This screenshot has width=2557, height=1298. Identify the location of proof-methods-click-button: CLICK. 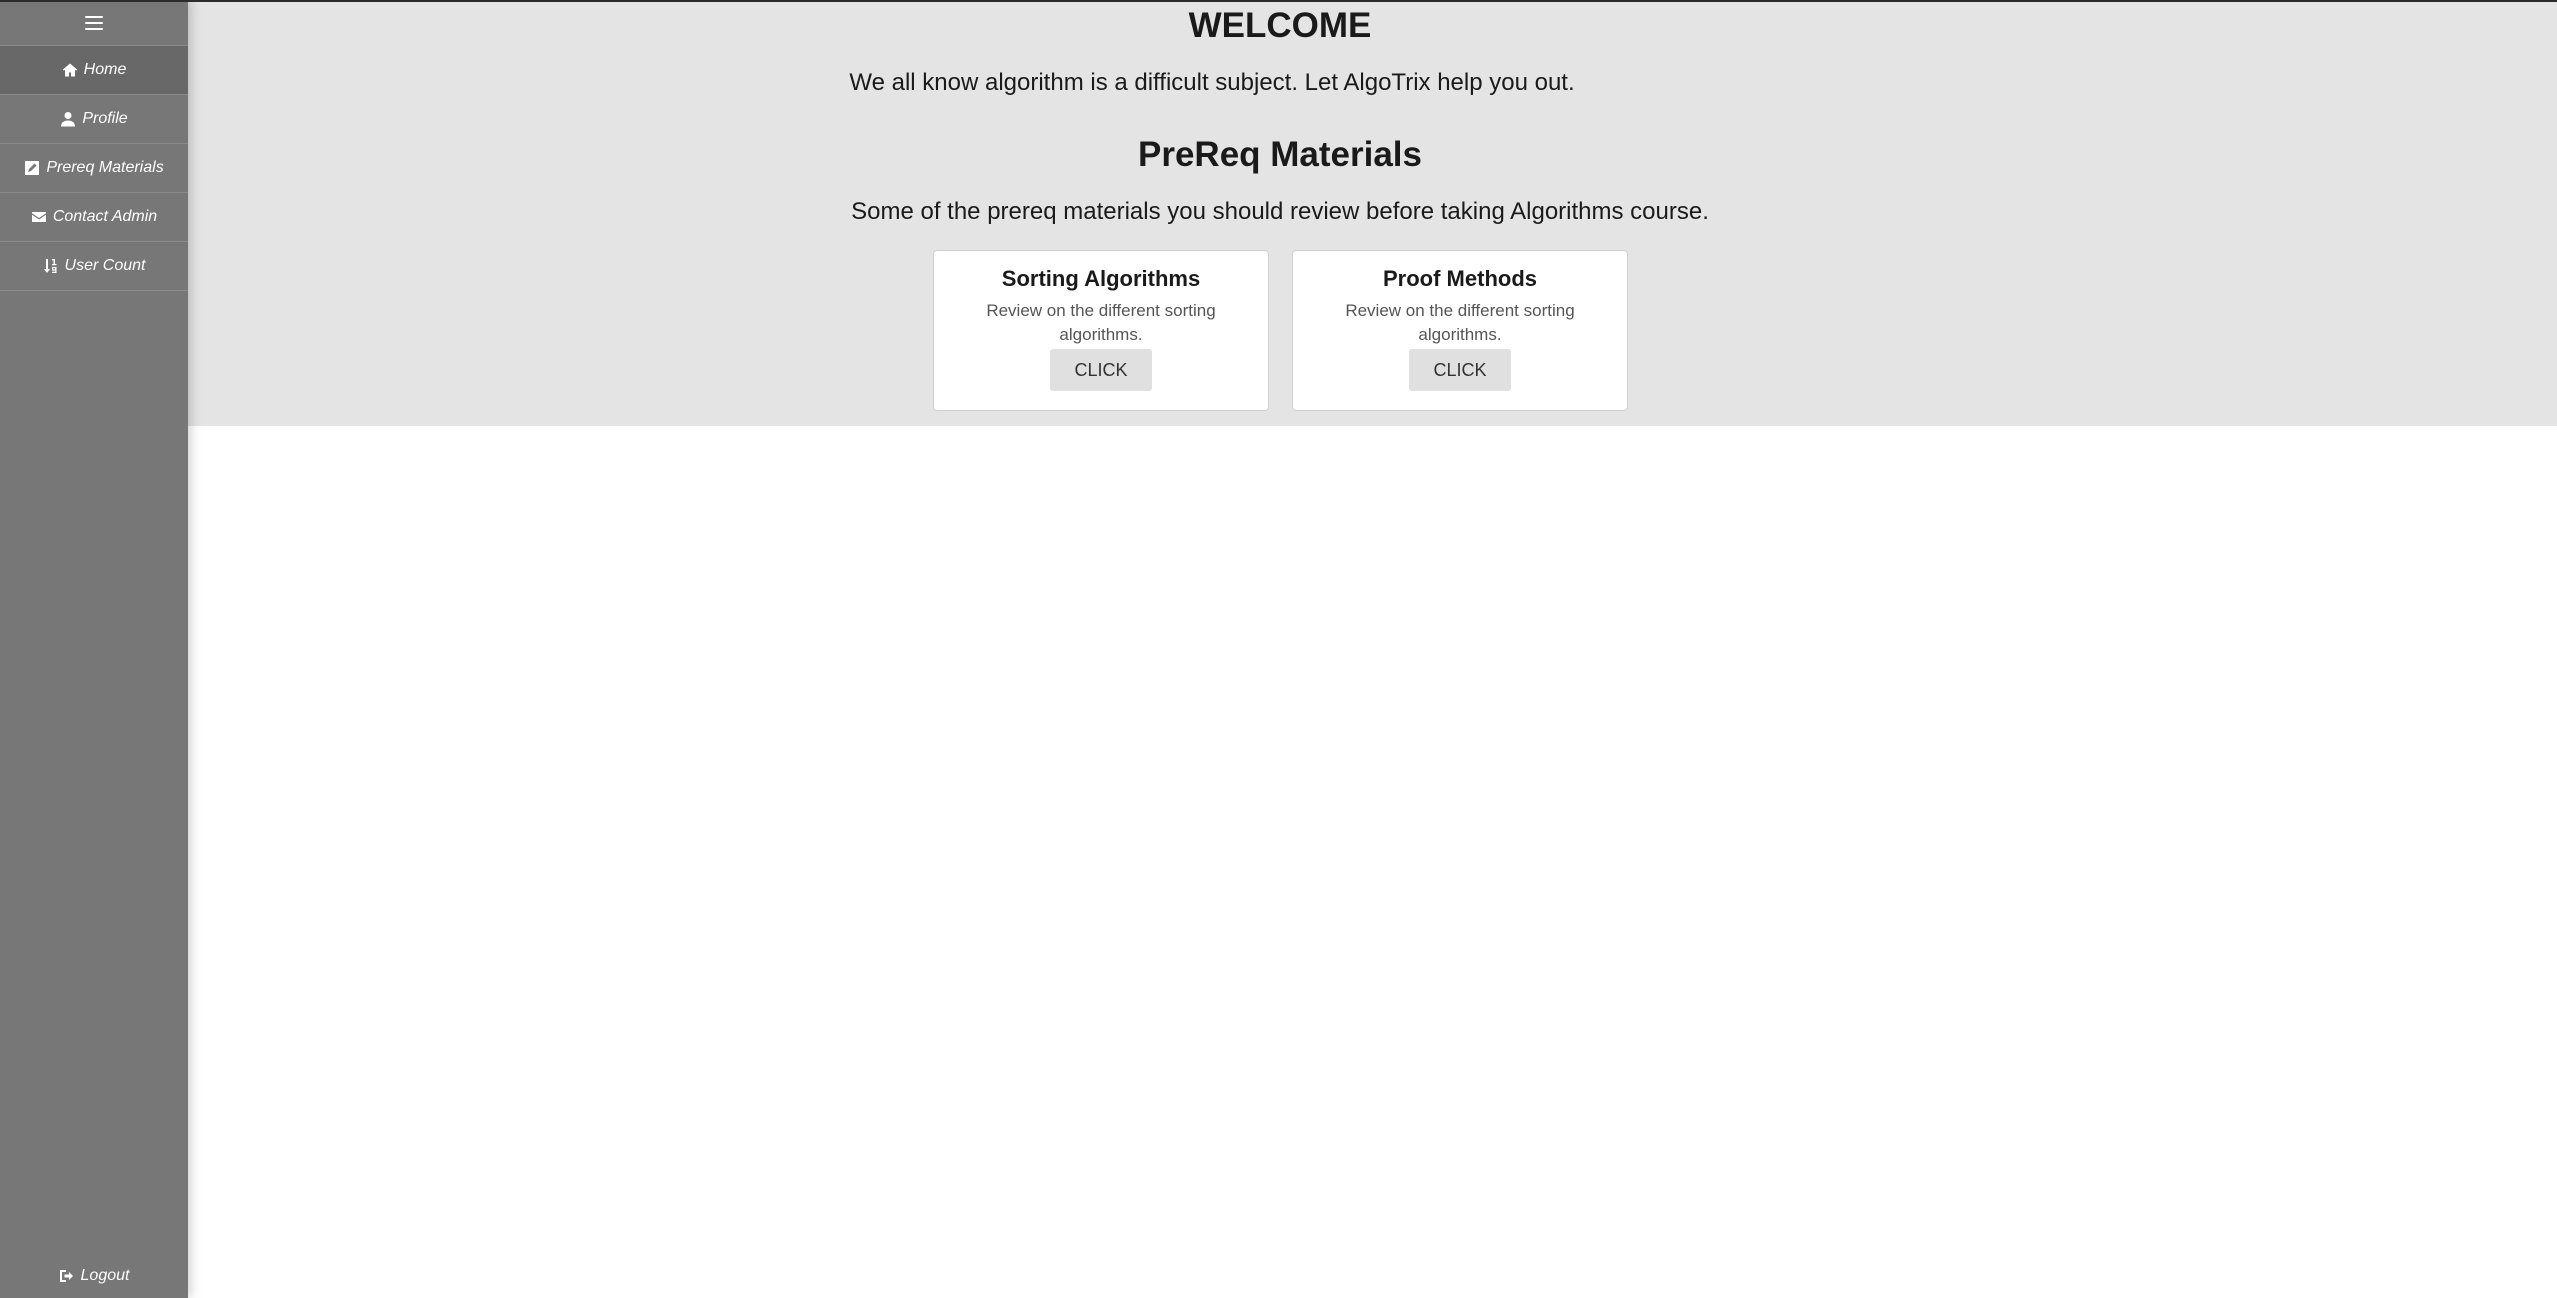
(1460, 370).